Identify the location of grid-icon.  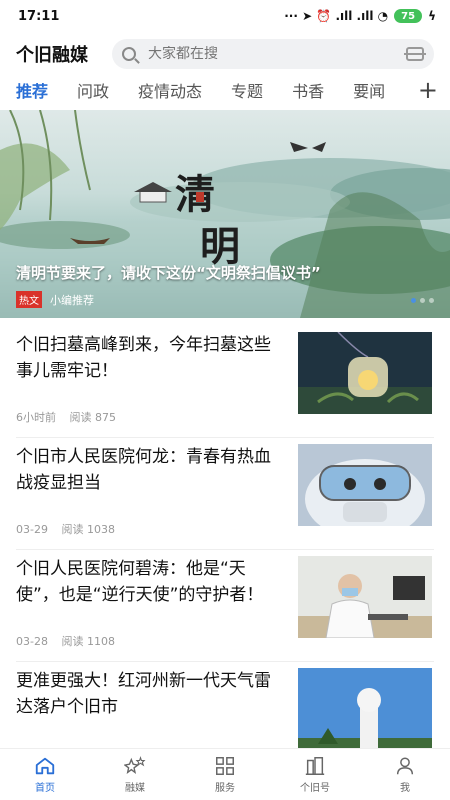
(225, 766).